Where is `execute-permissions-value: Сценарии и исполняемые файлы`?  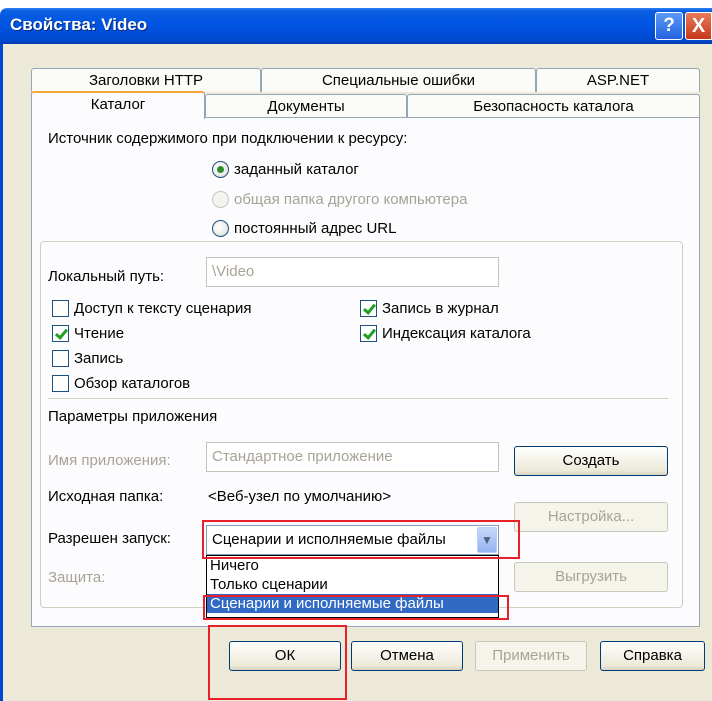
execute-permissions-value: Сценарии и исполняемые файлы is located at coordinates (329, 539).